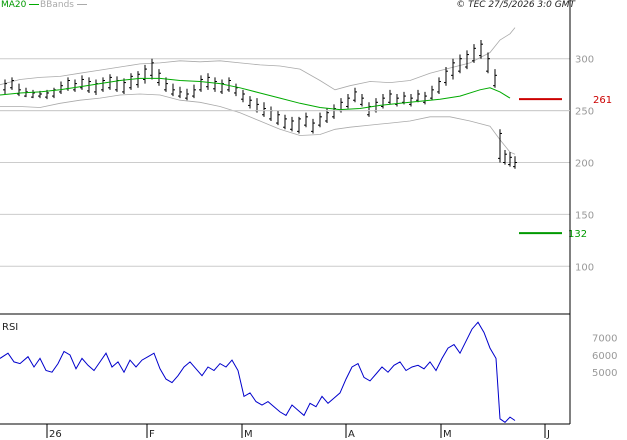  Describe the element at coordinates (351, 434) in the screenshot. I see `x-tick-label: A` at that location.